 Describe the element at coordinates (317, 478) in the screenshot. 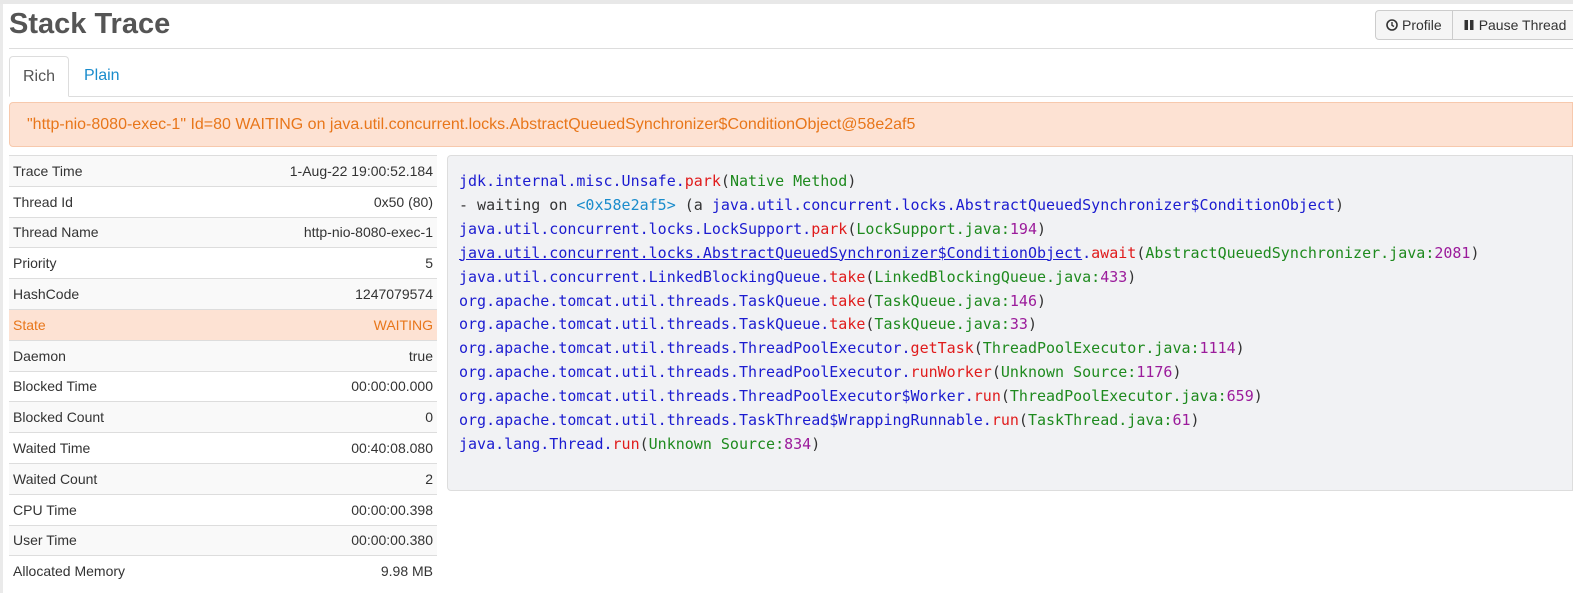

I see `property-value: 2` at that location.